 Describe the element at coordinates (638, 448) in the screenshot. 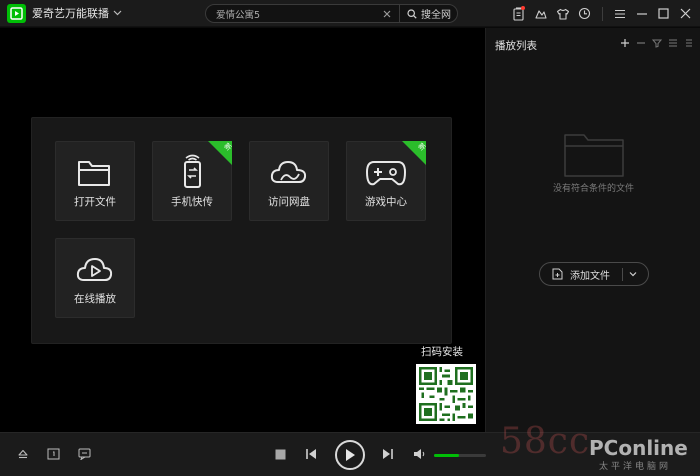

I see `watermark-brand: PConline` at that location.